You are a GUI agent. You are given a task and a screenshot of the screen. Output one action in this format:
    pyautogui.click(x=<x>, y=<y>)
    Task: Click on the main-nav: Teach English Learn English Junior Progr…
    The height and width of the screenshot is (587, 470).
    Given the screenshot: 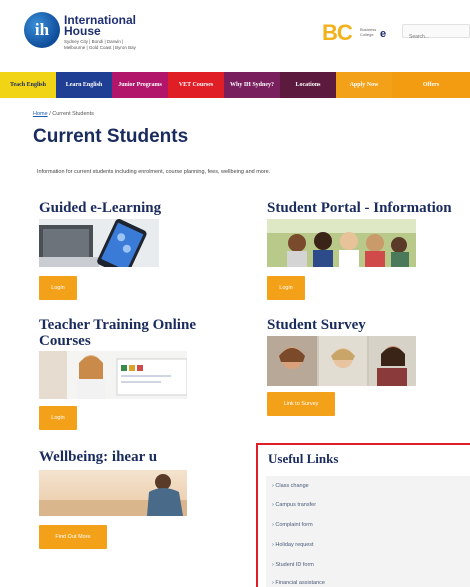 What is the action you would take?
    pyautogui.click(x=235, y=85)
    